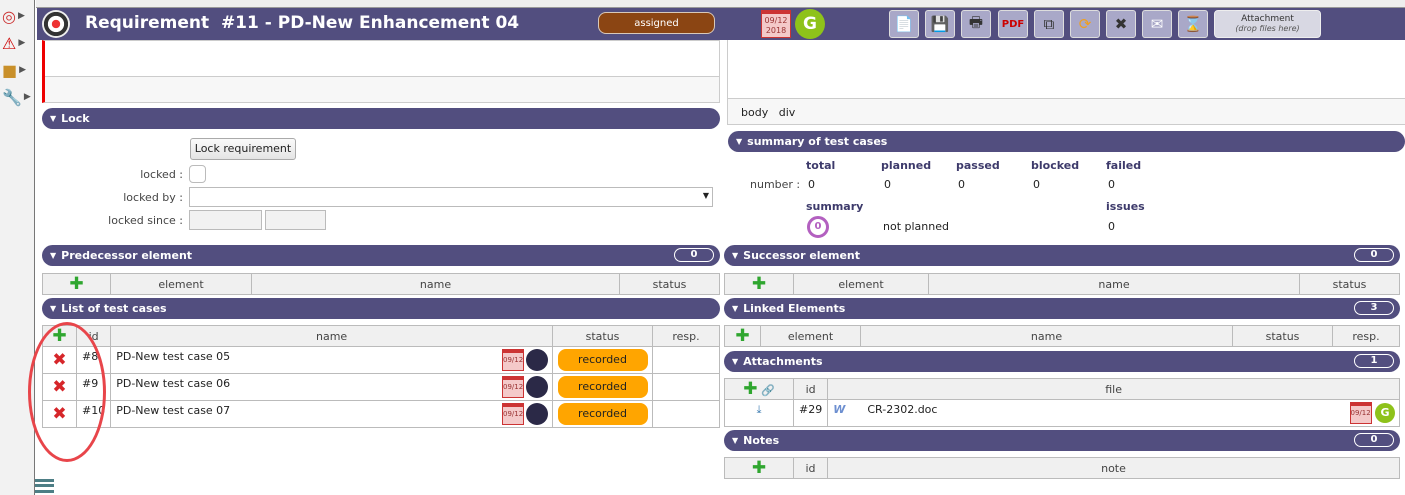 This screenshot has height=495, width=1405. I want to click on new-document-icon: 📄, so click(904, 24).